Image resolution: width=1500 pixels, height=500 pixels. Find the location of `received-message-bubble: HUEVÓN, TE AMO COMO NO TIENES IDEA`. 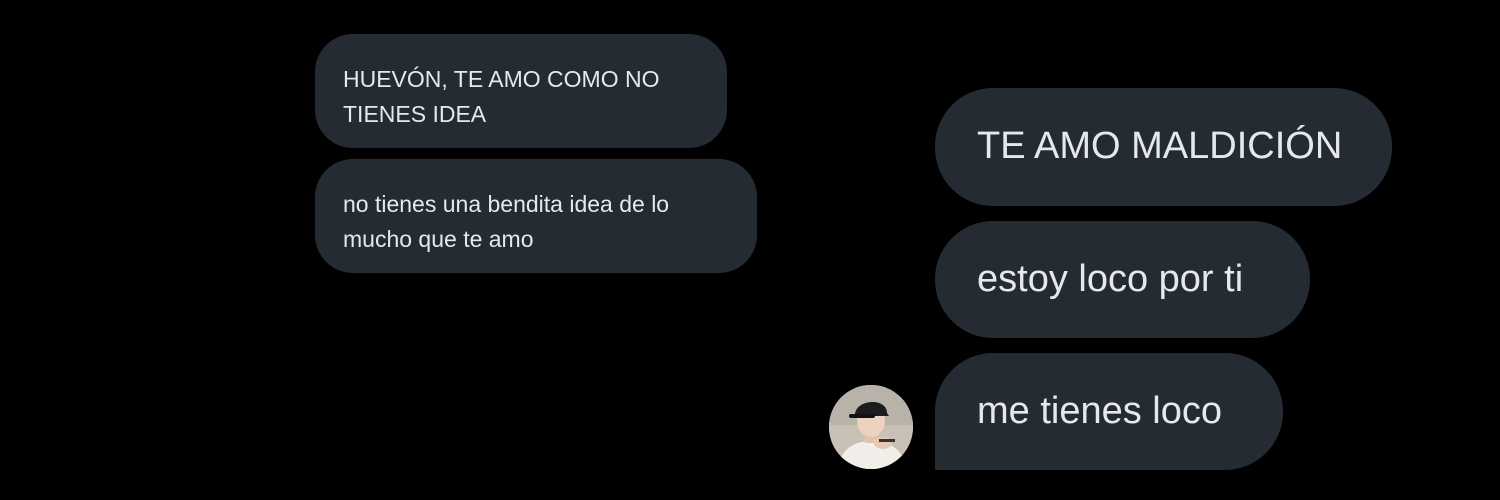

received-message-bubble: HUEVÓN, TE AMO COMO NO TIENES IDEA is located at coordinates (521, 91).